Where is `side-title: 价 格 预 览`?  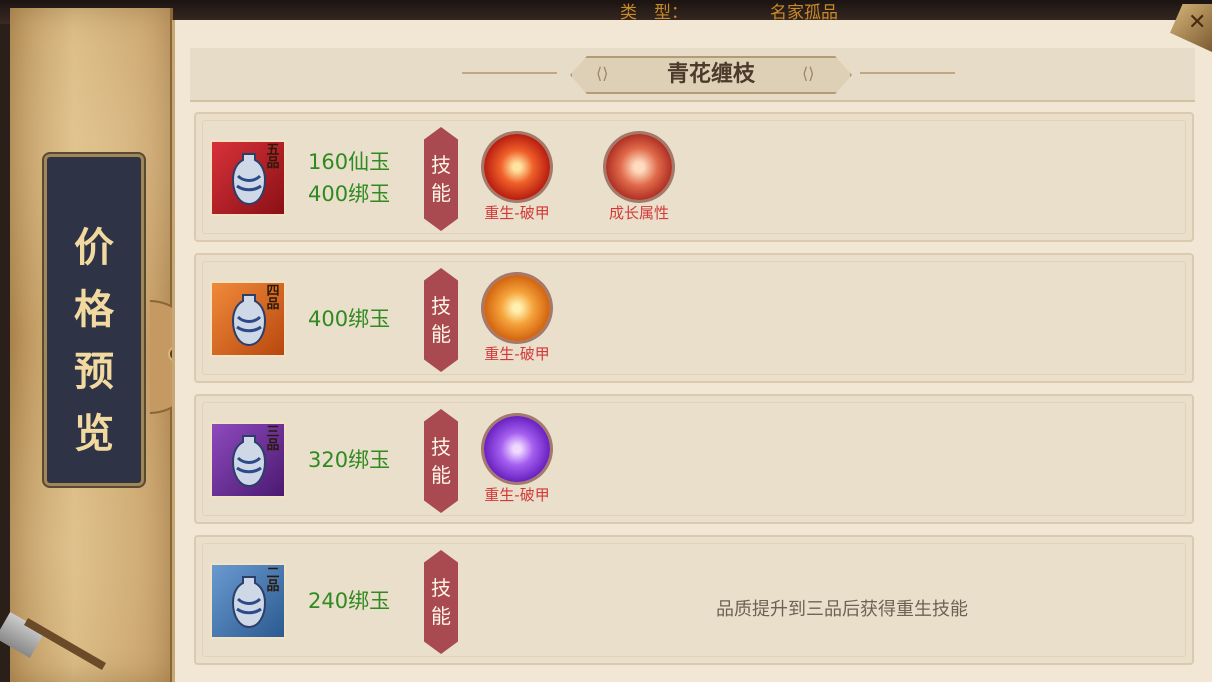
side-title: 价 格 预 览 is located at coordinates (94, 341).